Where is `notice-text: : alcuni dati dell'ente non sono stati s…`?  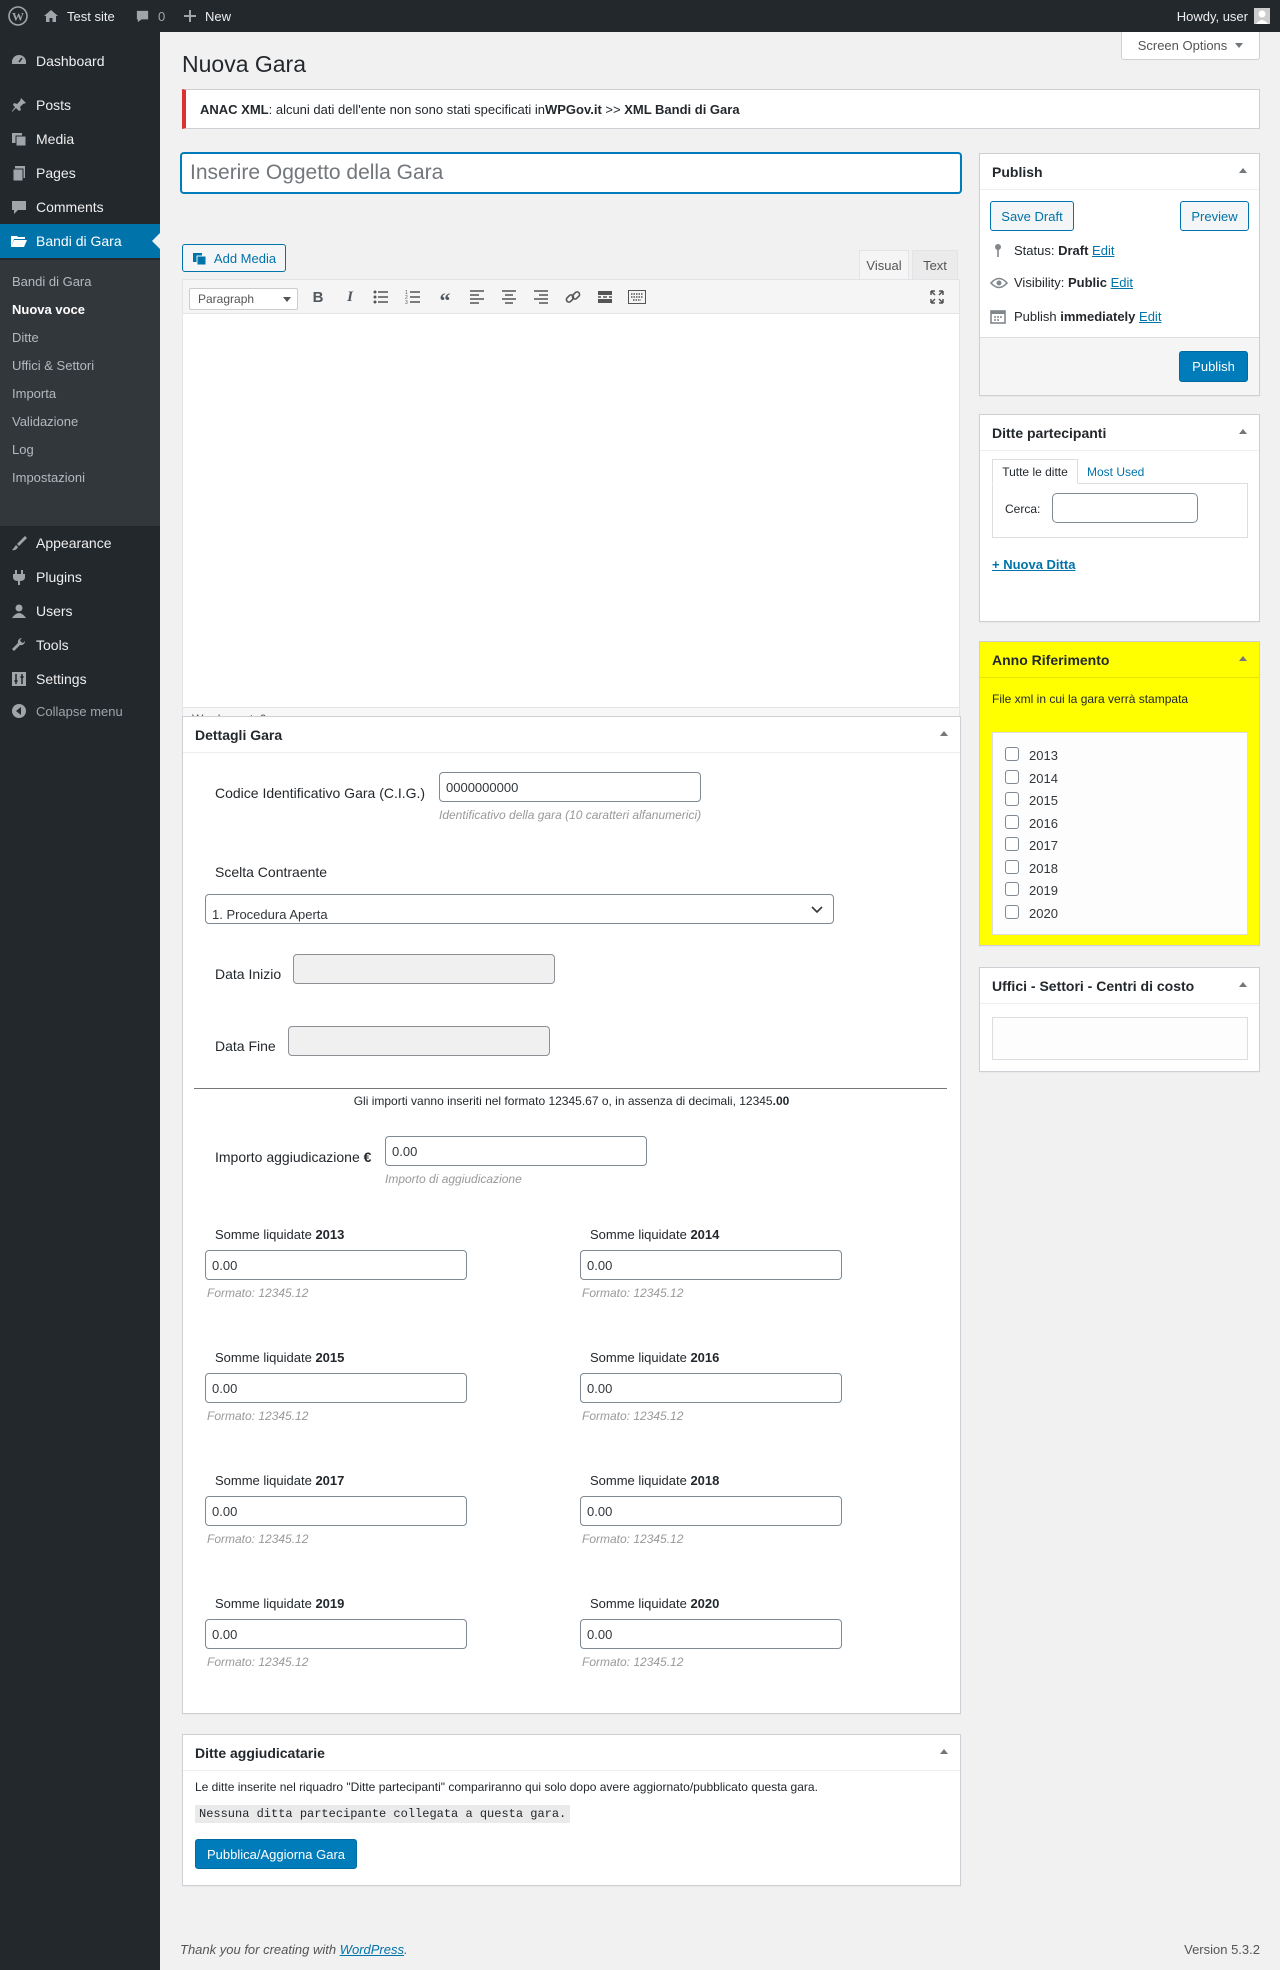 notice-text: : alcuni dati dell'ente non sono stati s… is located at coordinates (406, 109).